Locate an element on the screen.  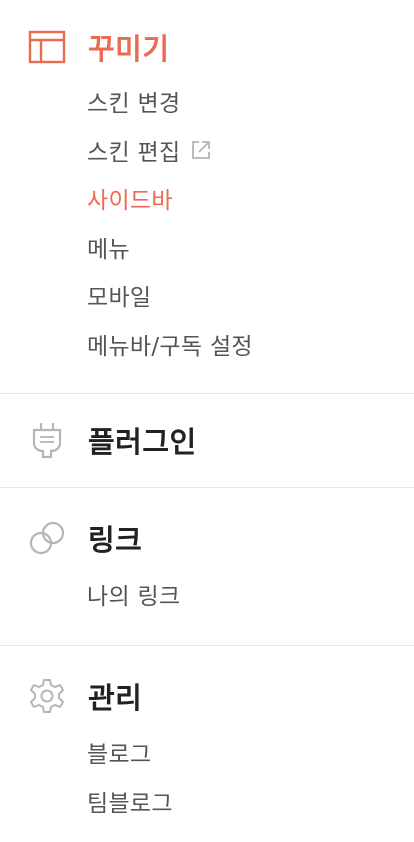
manage-submenu: 블로그 팀블로그 is located at coordinates (130, 776).